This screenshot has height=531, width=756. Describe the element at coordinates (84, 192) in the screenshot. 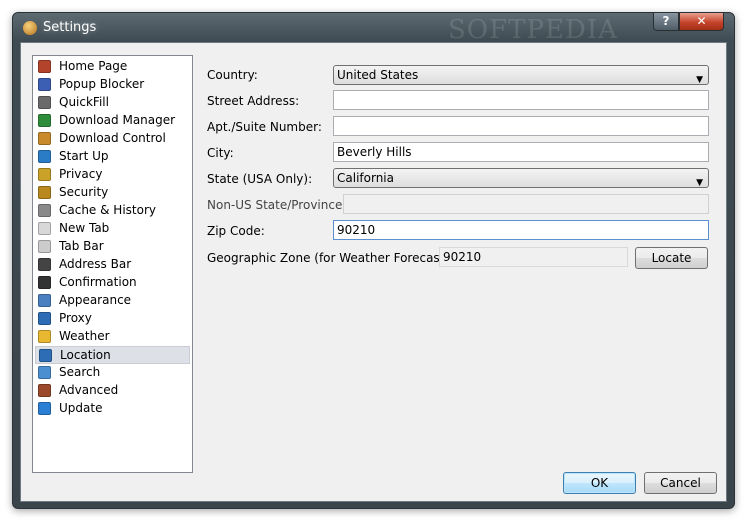

I see `sidebar-item-label: Security` at that location.